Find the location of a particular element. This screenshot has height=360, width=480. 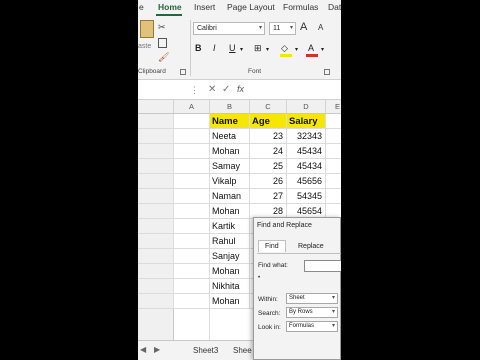

font-name-select: Calibri ▾ is located at coordinates (229, 28).